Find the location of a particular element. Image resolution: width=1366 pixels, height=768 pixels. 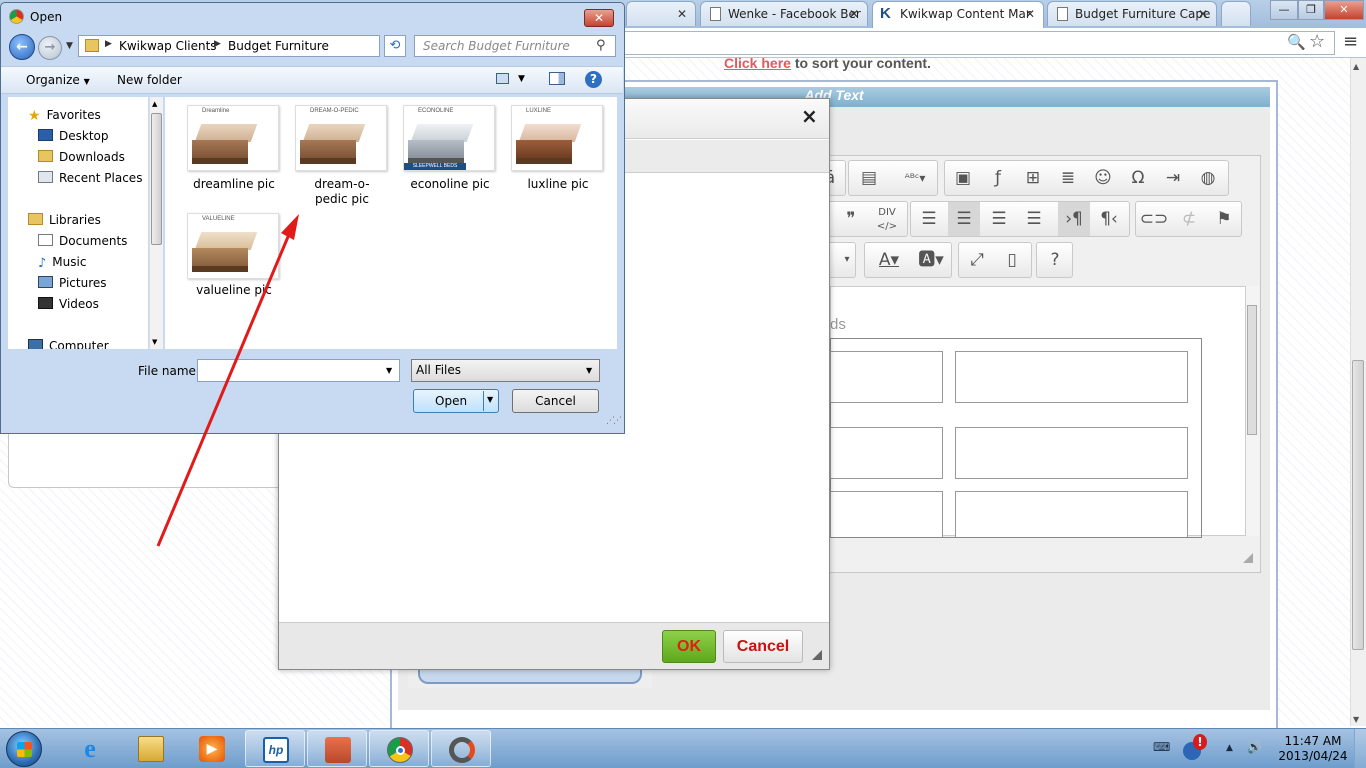

ok-button: OK is located at coordinates (689, 646).